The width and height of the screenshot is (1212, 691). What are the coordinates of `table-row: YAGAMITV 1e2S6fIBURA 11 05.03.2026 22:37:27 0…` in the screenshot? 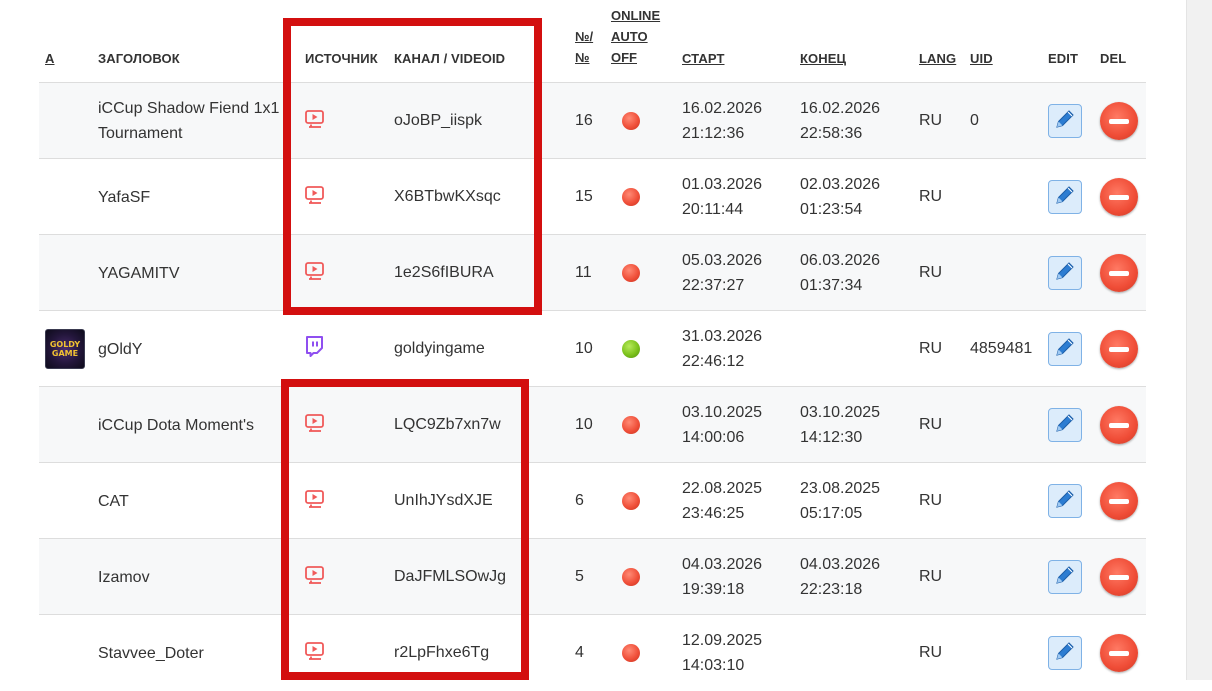 It's located at (592, 272).